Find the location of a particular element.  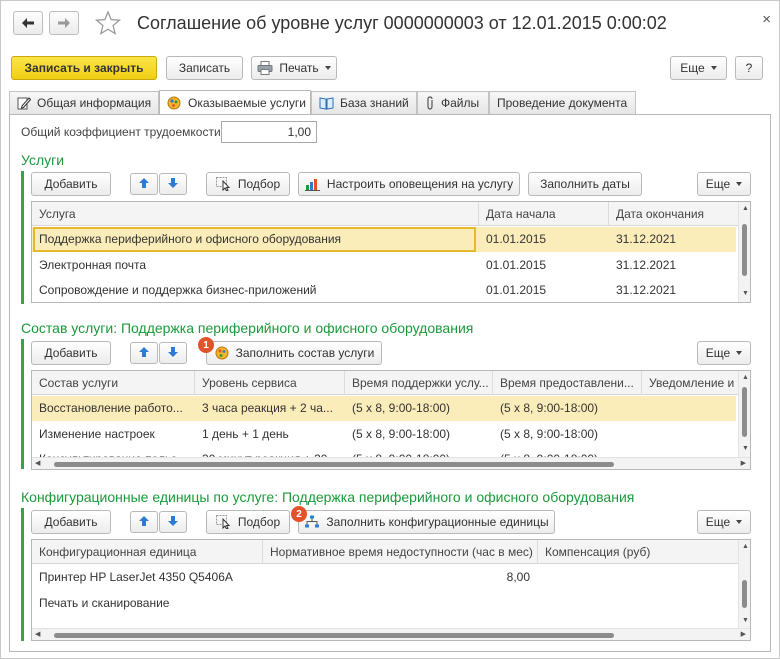

tab-services: Оказываемые услуги is located at coordinates (235, 102).